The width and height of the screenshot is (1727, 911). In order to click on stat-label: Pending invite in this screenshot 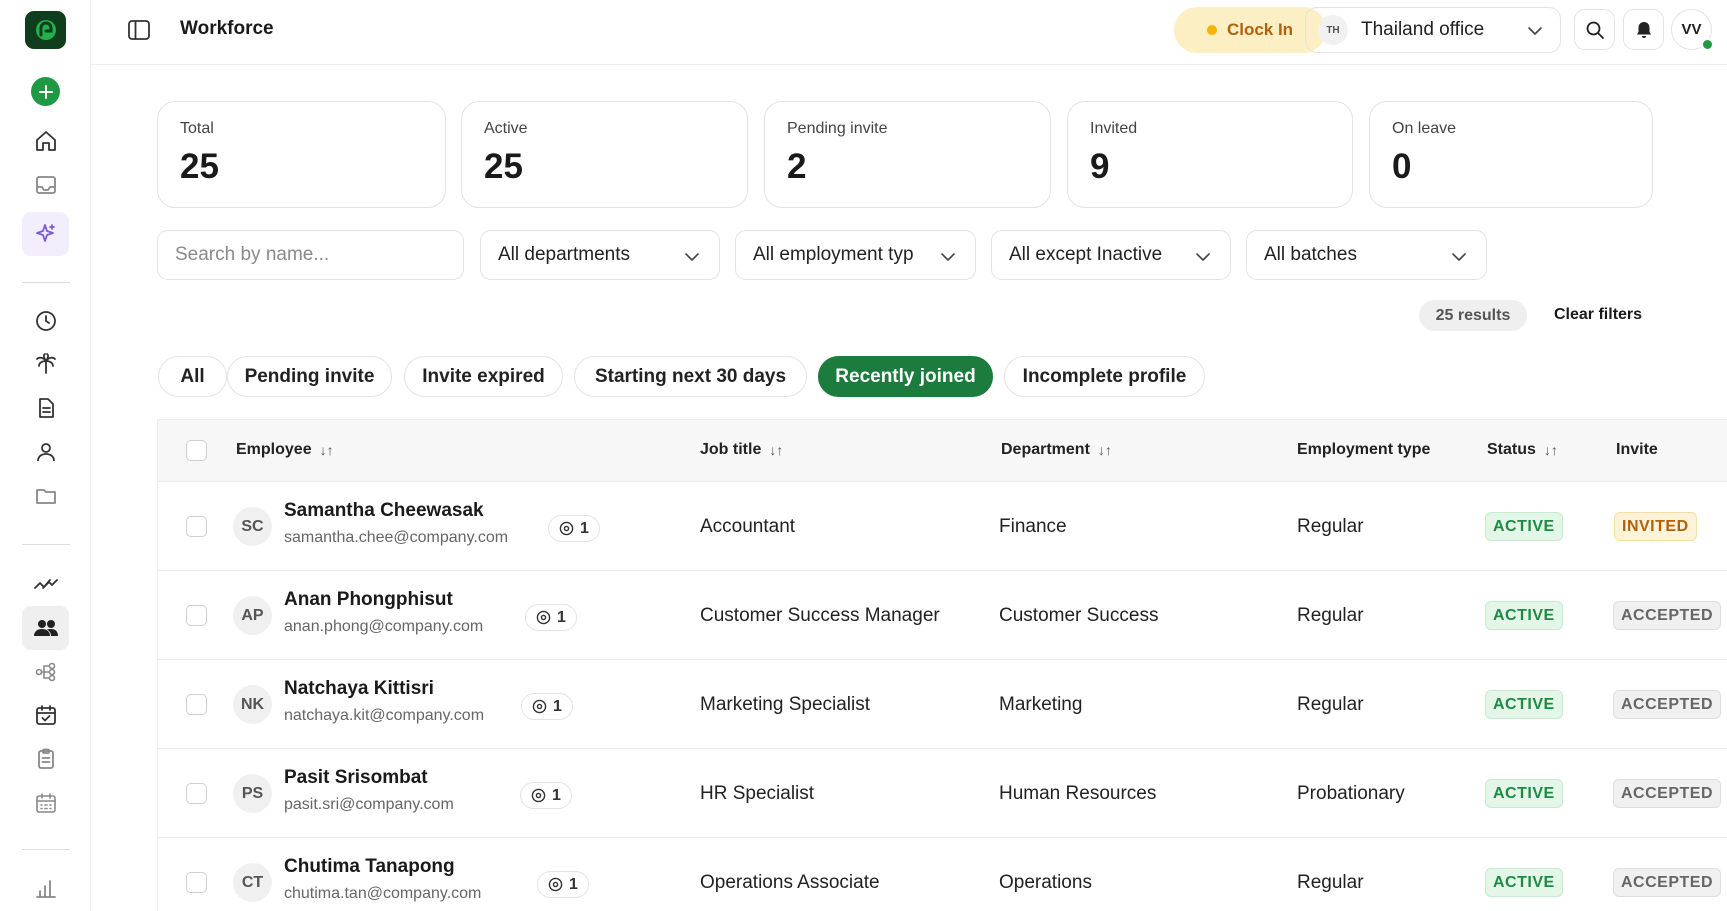, I will do `click(837, 128)`.